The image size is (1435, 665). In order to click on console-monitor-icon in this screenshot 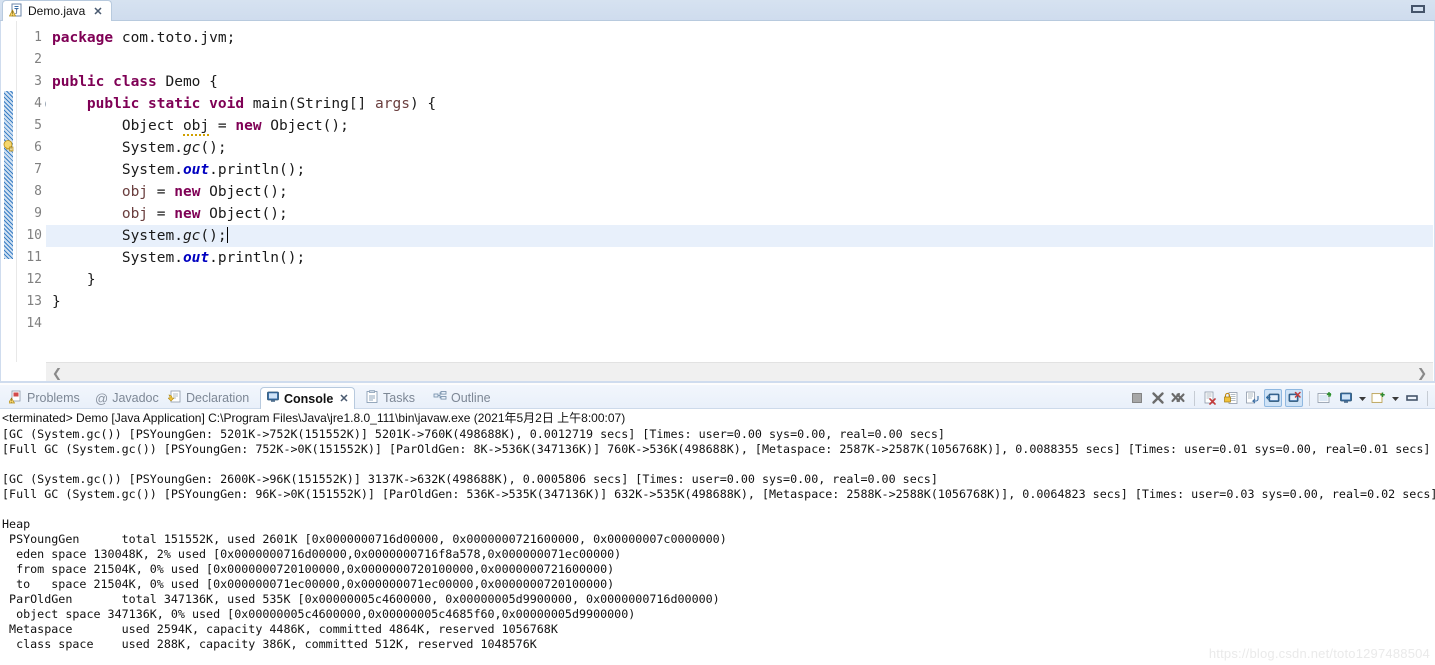, I will do `click(273, 398)`.